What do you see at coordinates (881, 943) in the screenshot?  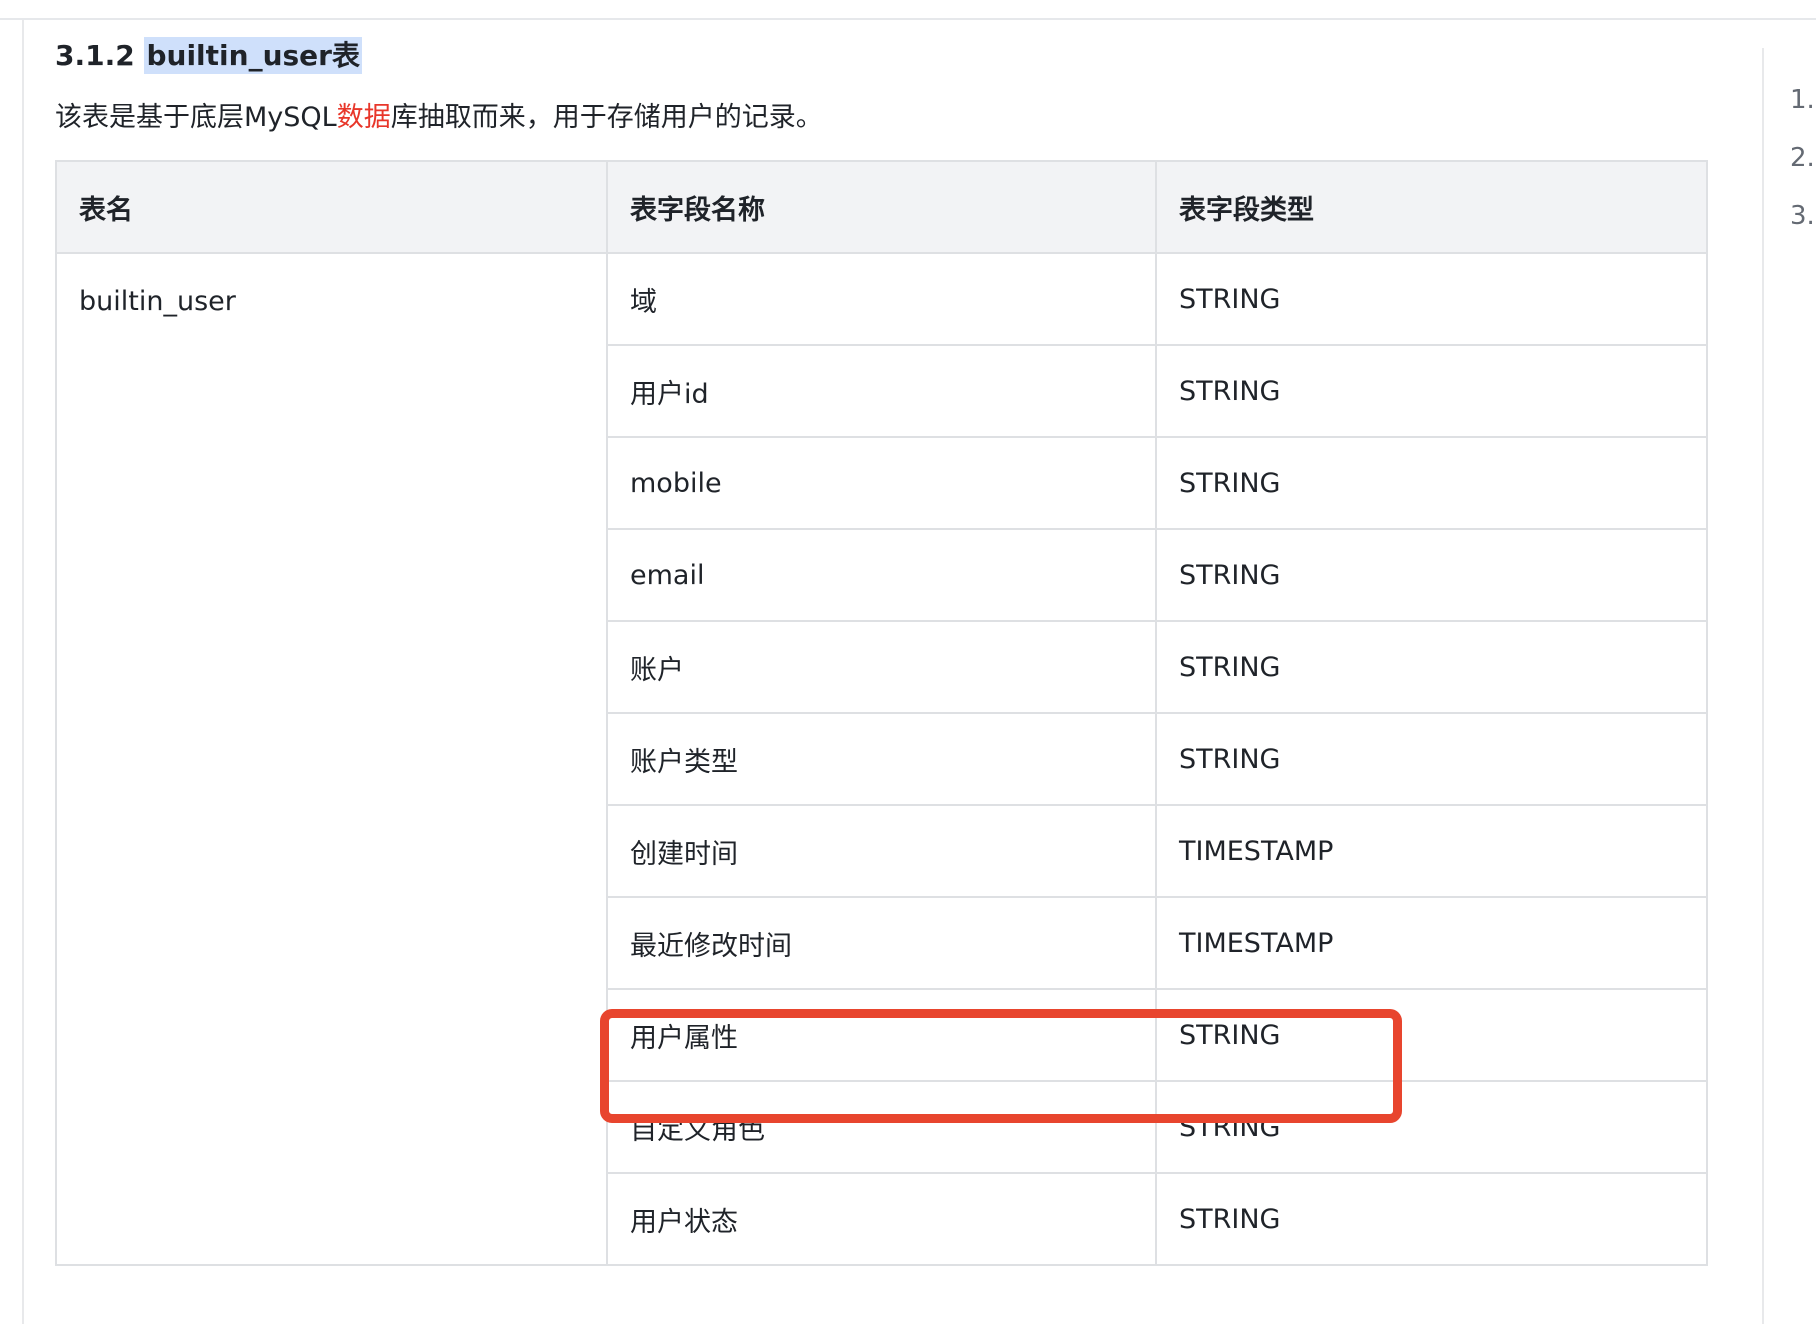 I see `field-name-cell: 最近修改时间` at bounding box center [881, 943].